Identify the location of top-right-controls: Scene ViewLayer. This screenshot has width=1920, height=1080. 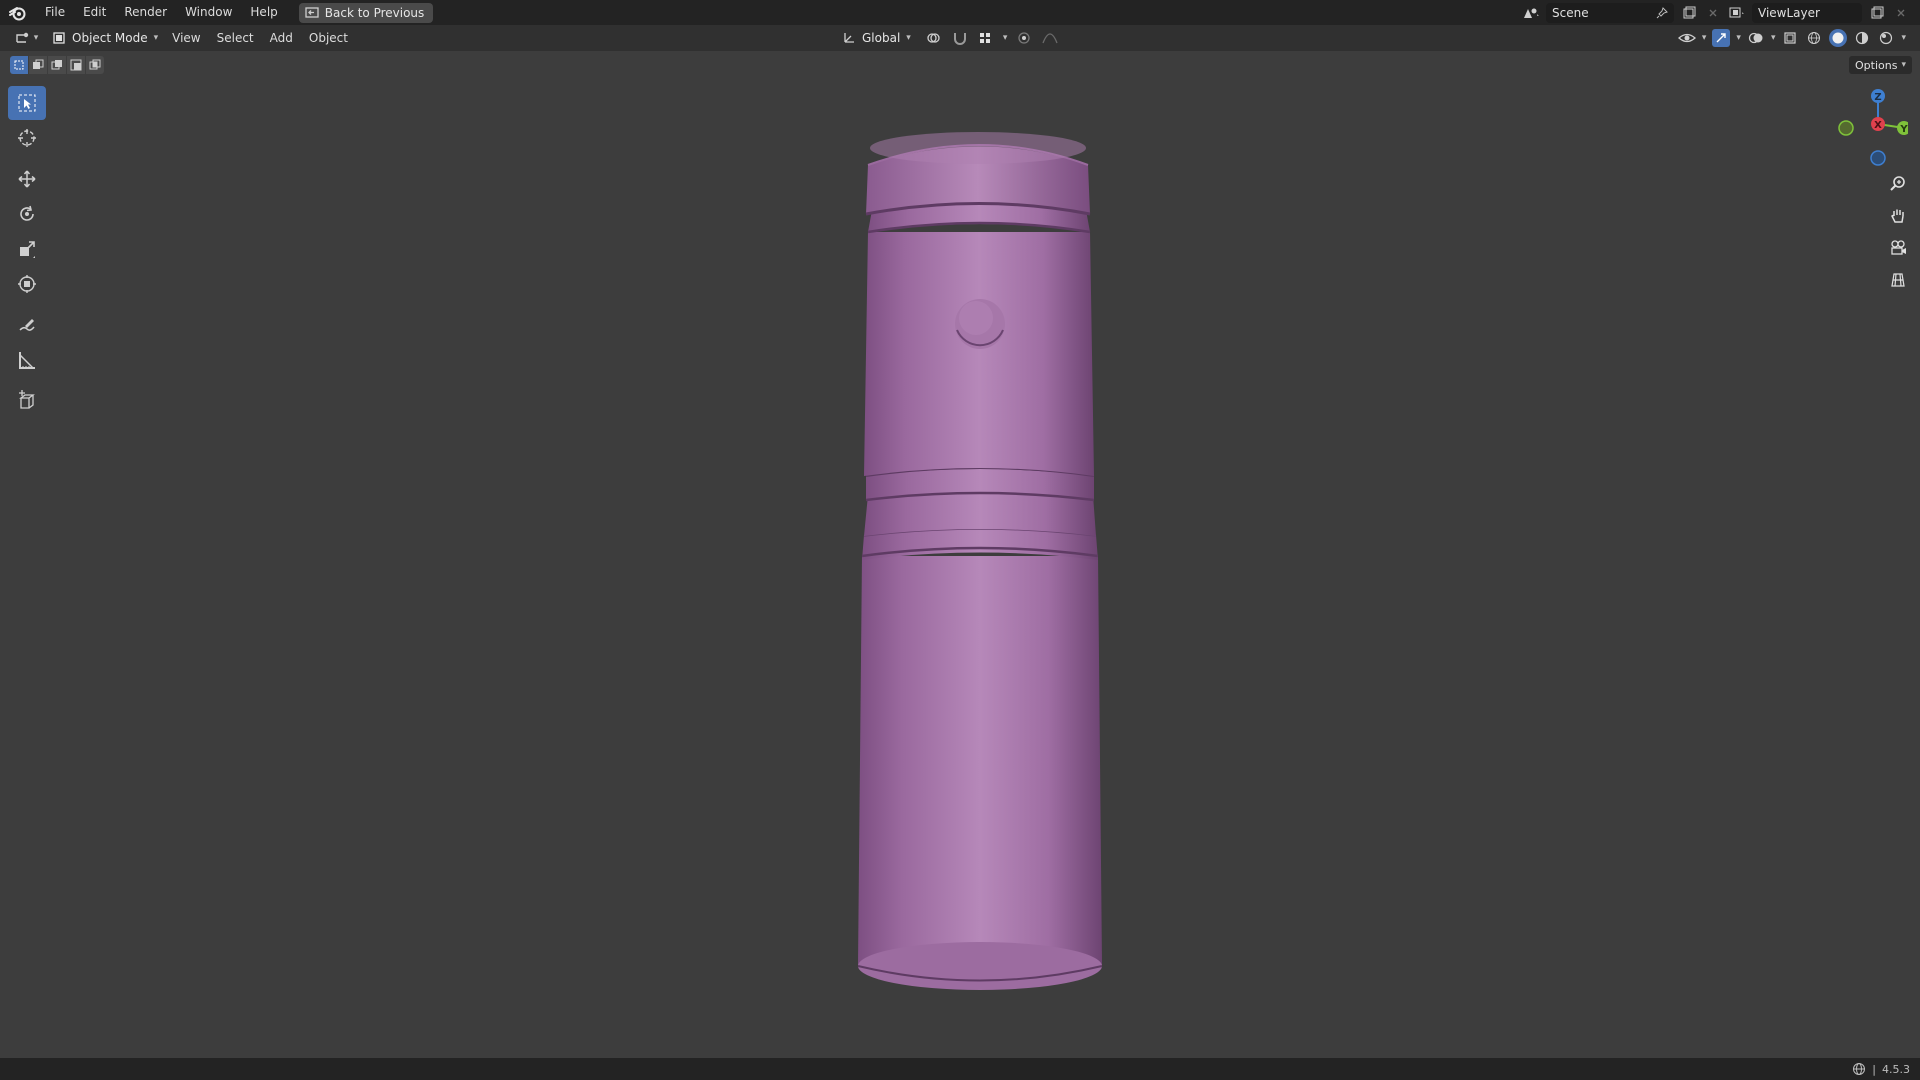
(1721, 12).